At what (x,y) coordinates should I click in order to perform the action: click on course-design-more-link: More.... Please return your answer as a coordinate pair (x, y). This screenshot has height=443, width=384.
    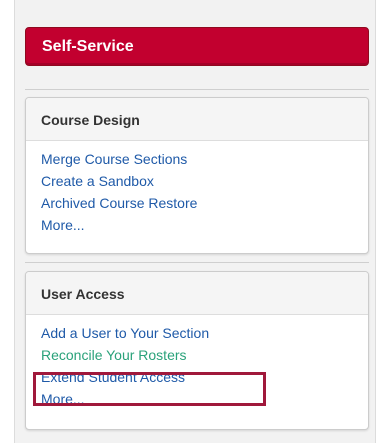
    Looking at the image, I should click on (204, 225).